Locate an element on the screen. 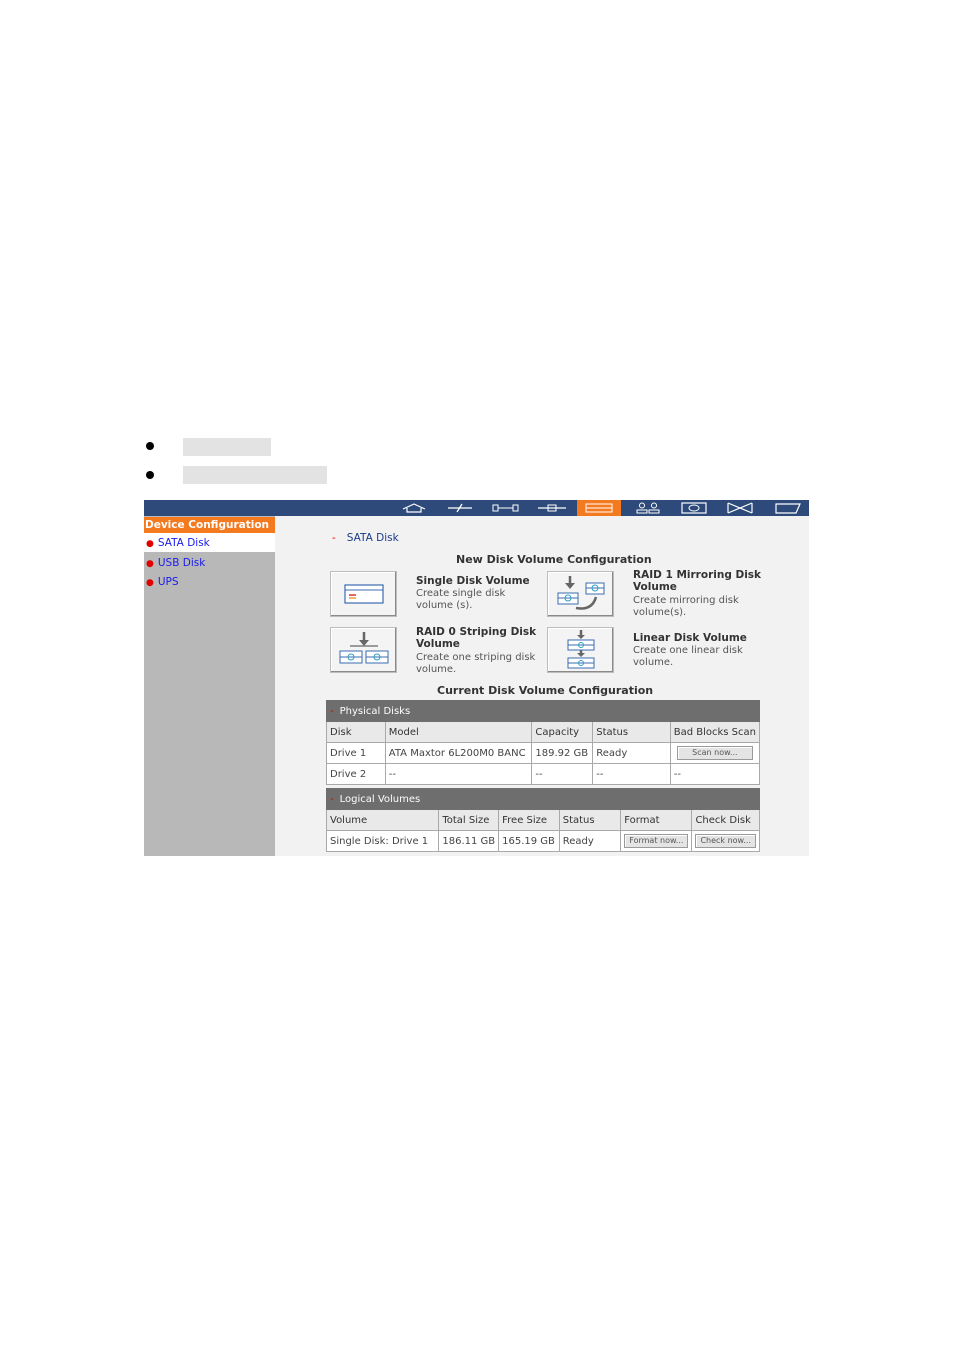 This screenshot has height=1350, width=954. top-nav-bar is located at coordinates (476, 508).